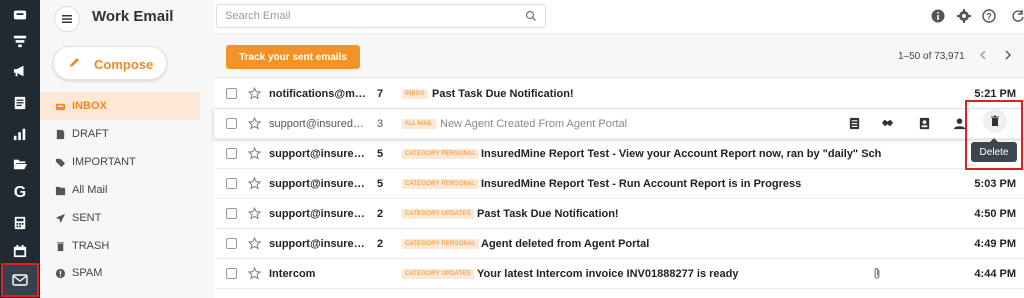  What do you see at coordinates (90, 134) in the screenshot?
I see `folder-label: DRAFT` at bounding box center [90, 134].